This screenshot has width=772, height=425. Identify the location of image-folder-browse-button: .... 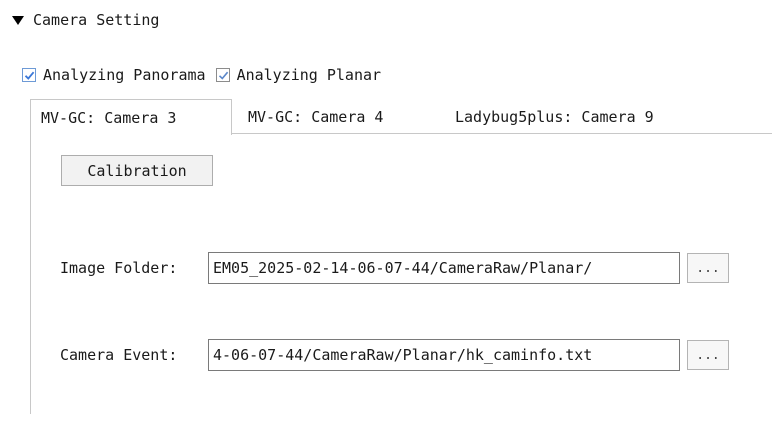
(708, 268).